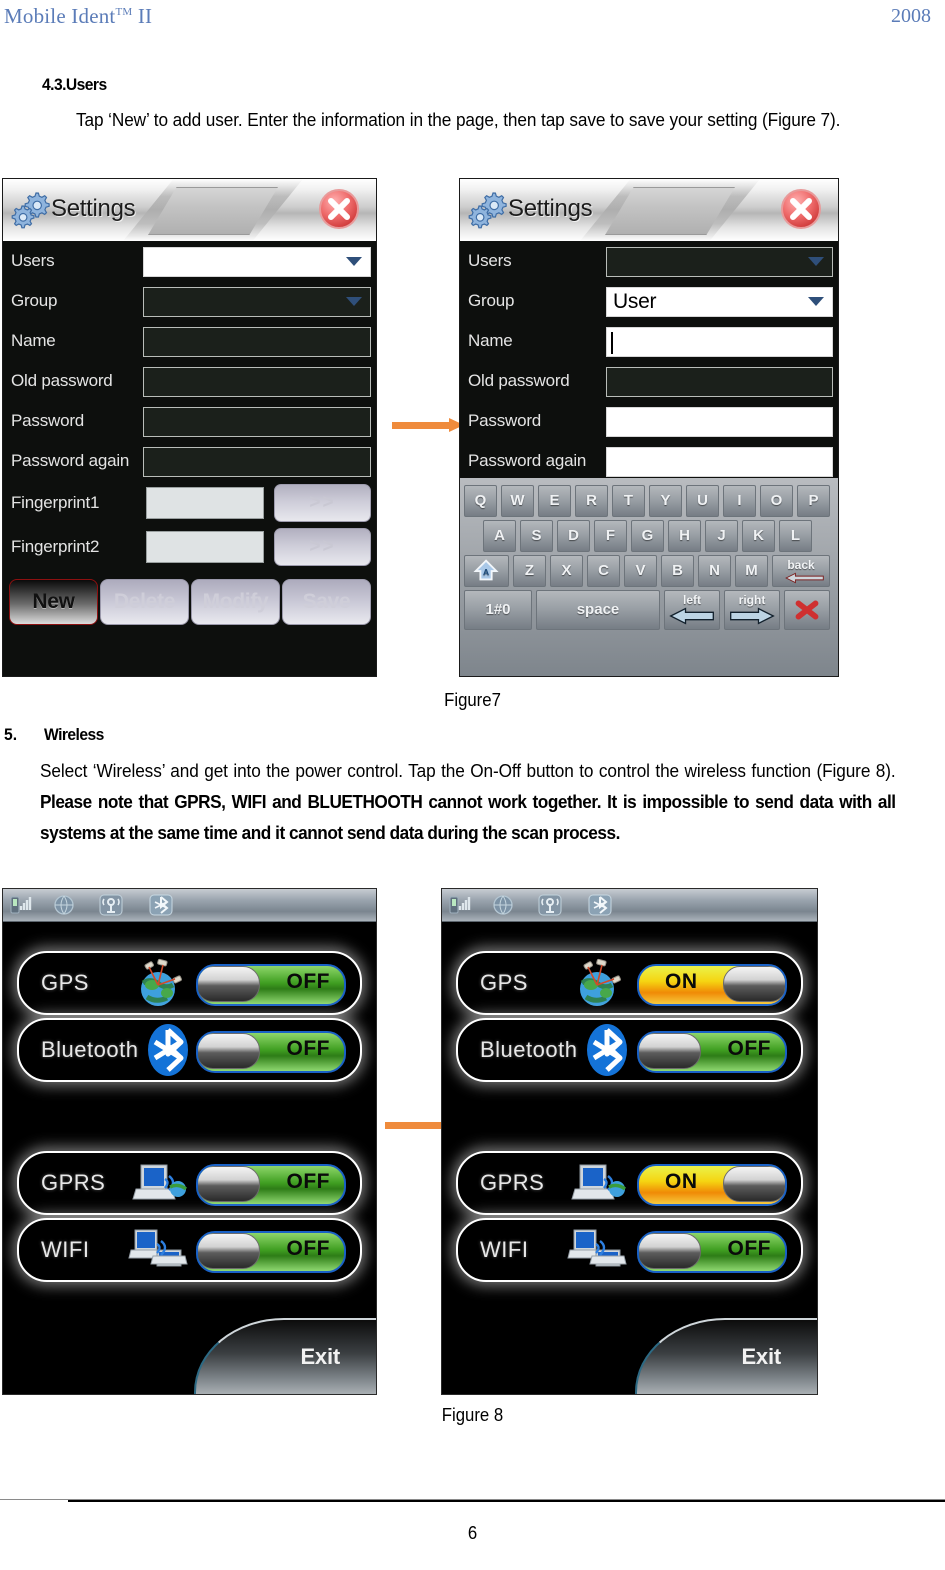 Image resolution: width=945 pixels, height=1570 pixels. Describe the element at coordinates (801, 571) in the screenshot. I see `backspace-key: back` at that location.